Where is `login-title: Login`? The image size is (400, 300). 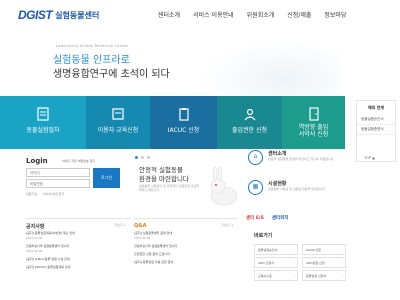
login-title: Login is located at coordinates (37, 161).